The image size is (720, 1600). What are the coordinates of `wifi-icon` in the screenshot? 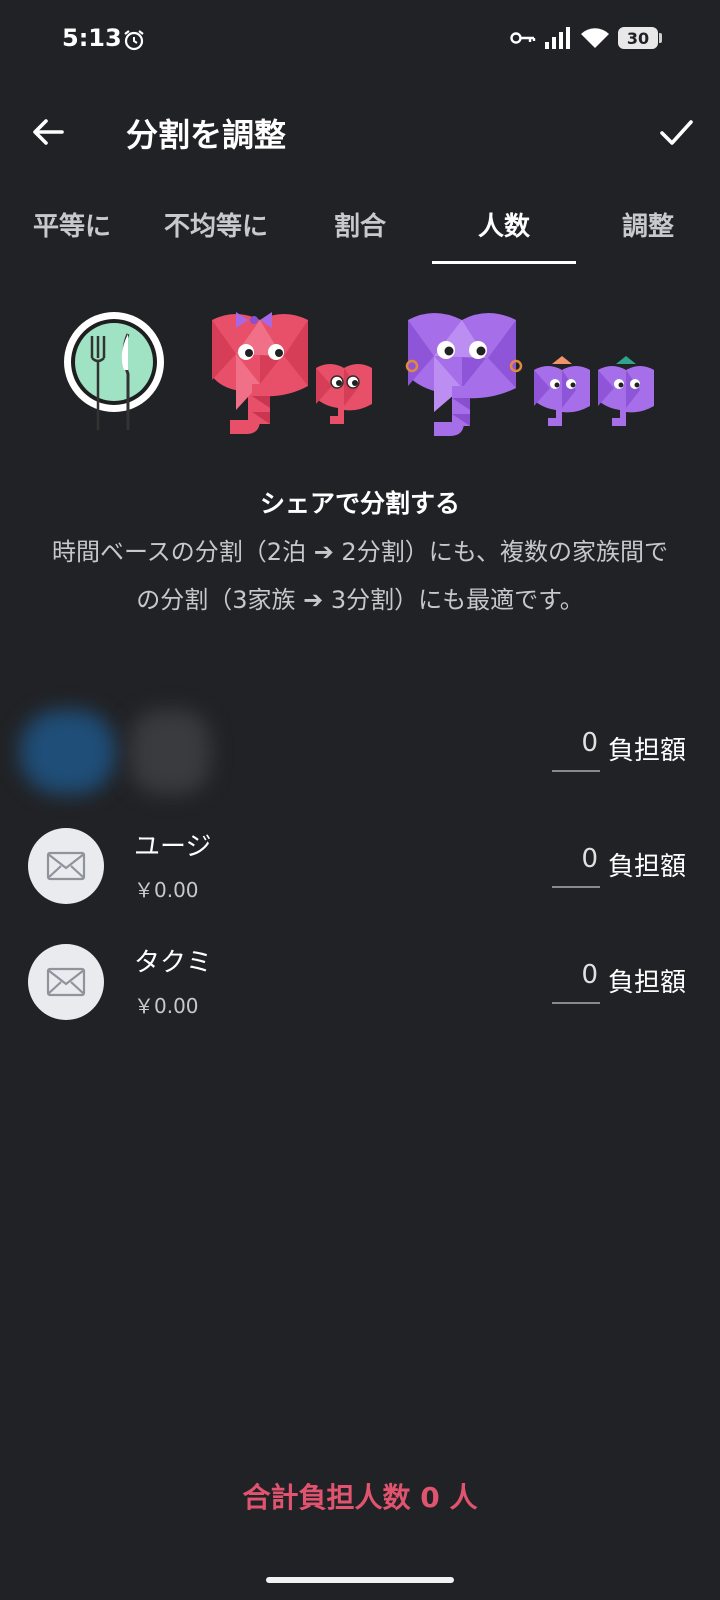 It's located at (595, 38).